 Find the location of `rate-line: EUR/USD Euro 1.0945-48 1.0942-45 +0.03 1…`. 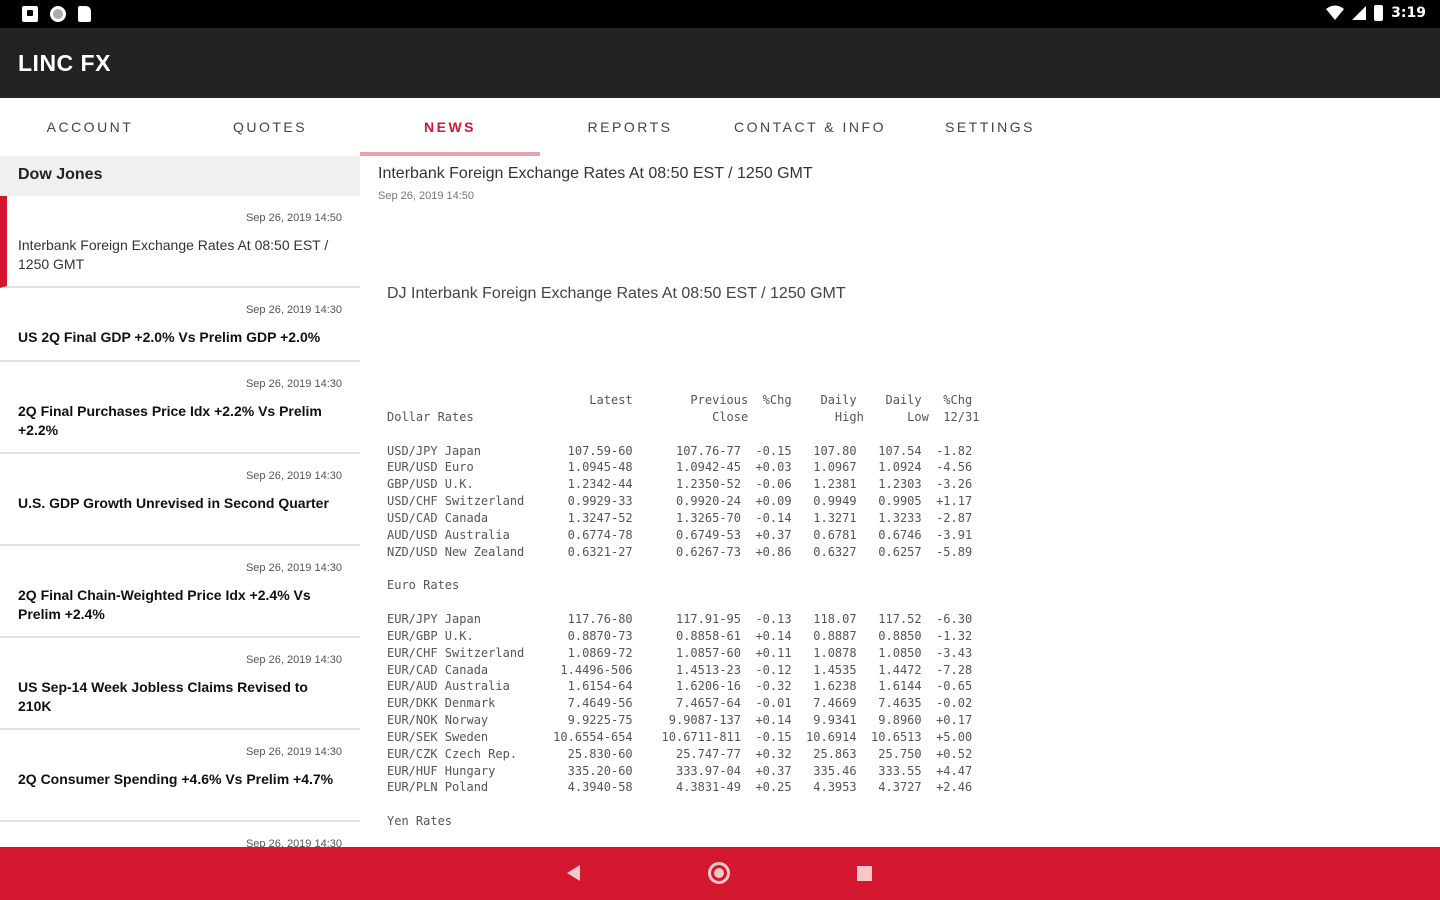

rate-line: EUR/USD Euro 1.0945-48 1.0942-45 +0.03 1… is located at coordinates (680, 467).